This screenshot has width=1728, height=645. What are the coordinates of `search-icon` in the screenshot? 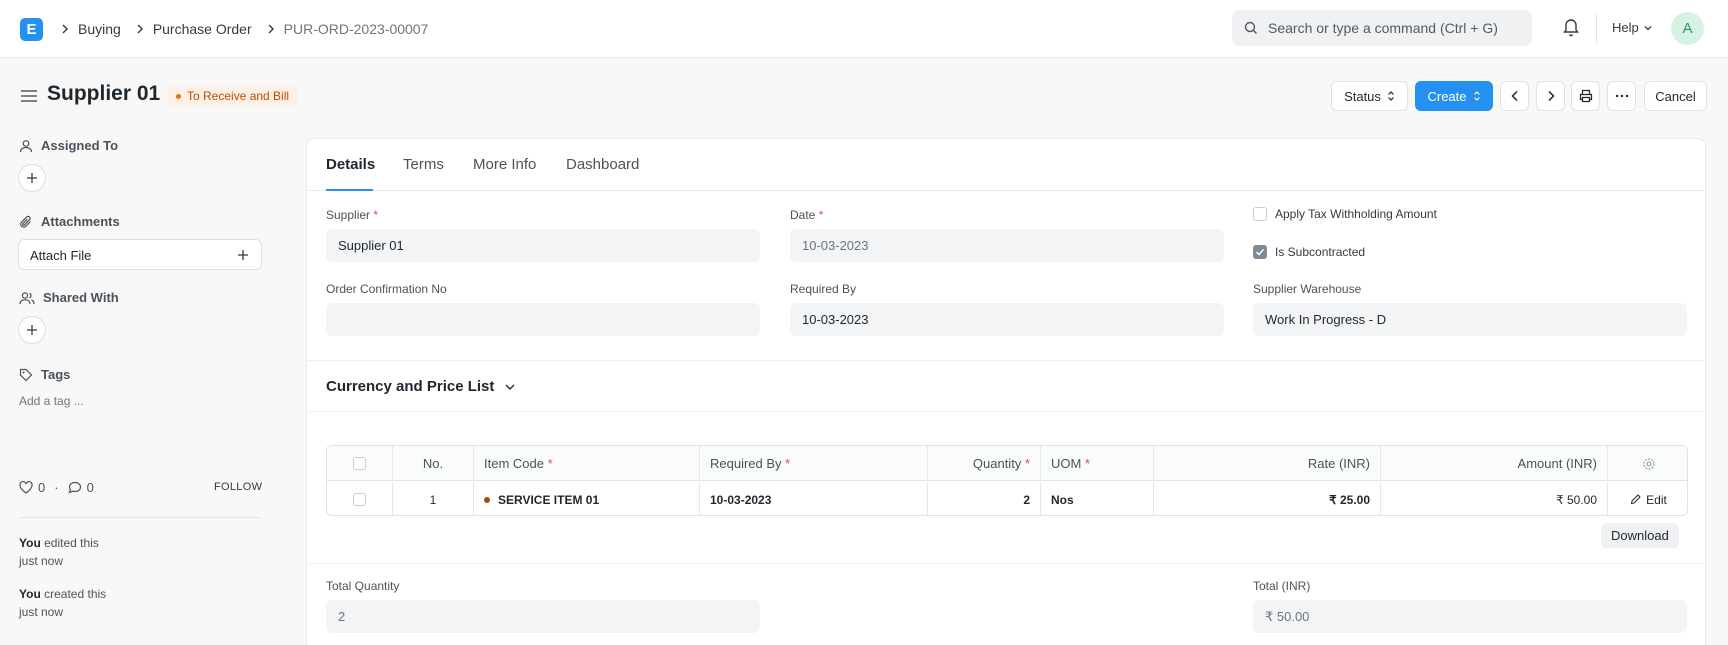 It's located at (1250, 27).